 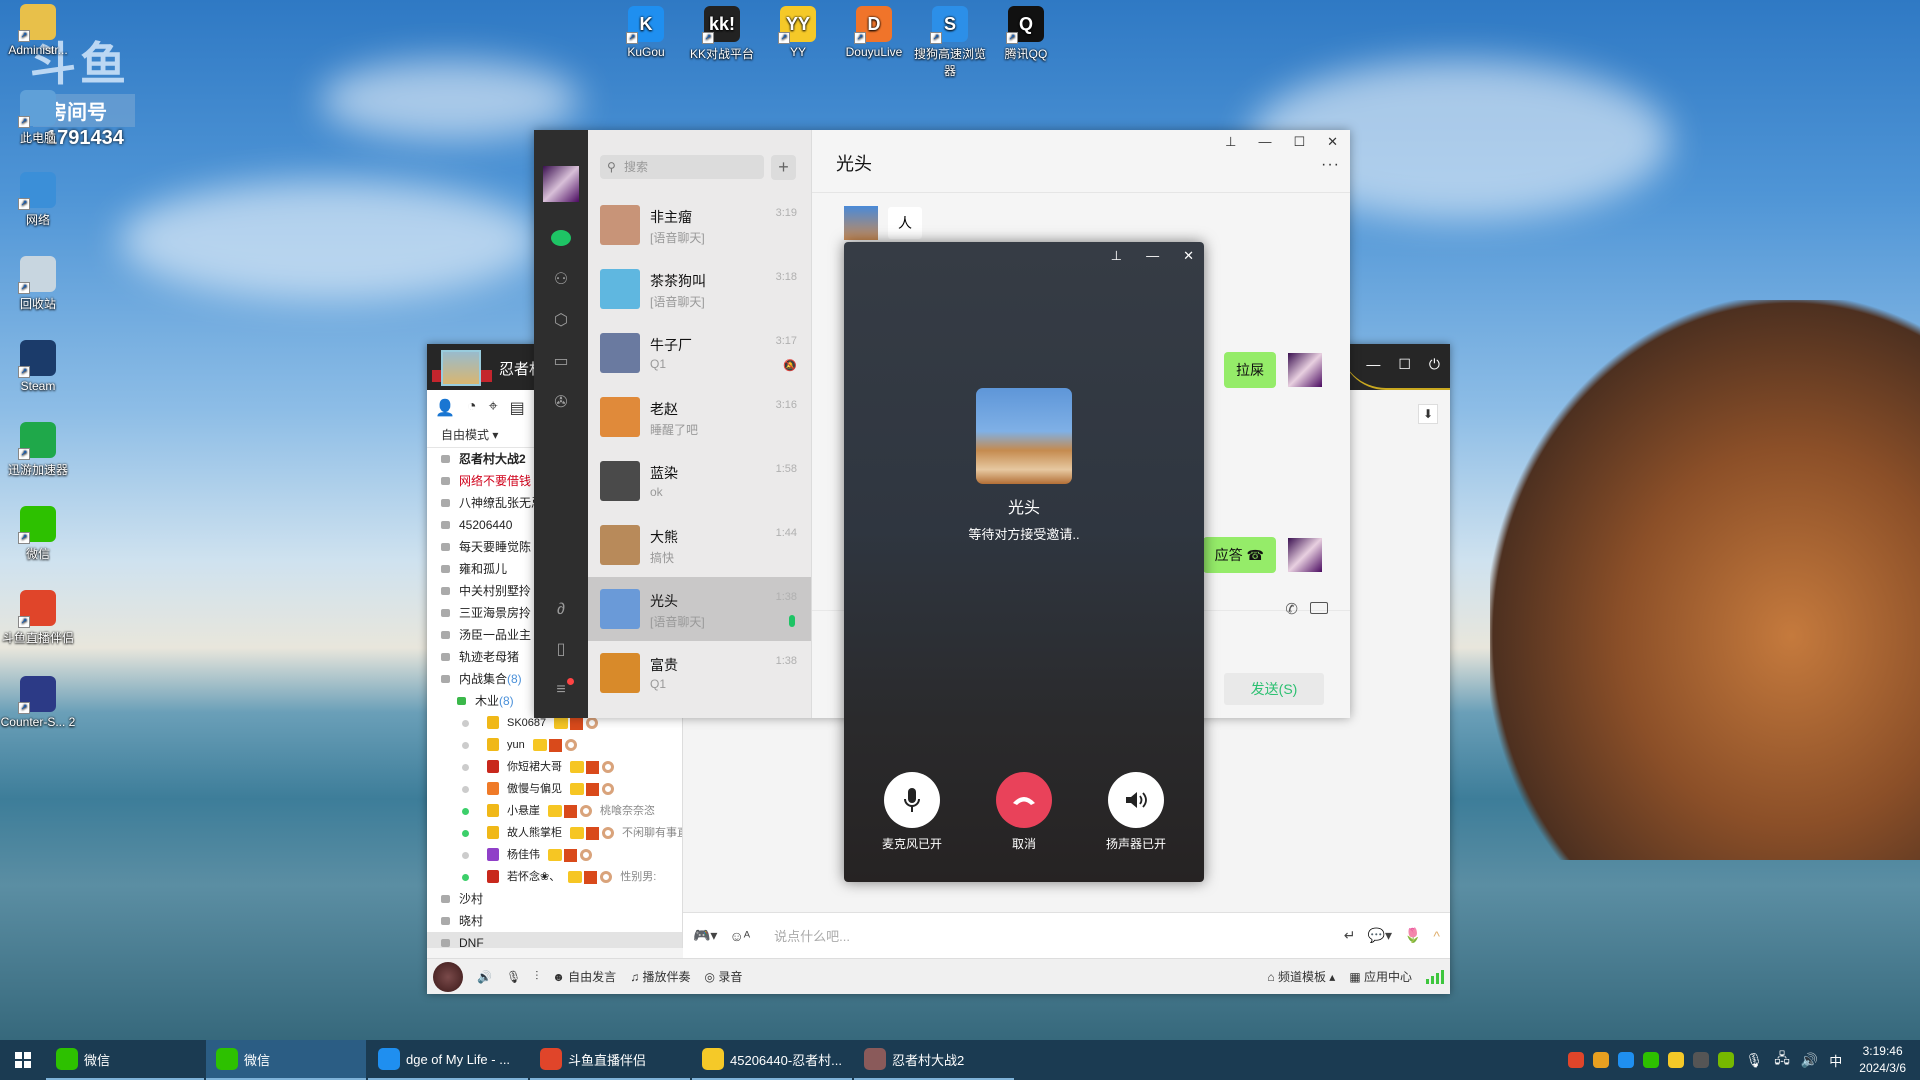 I want to click on conversation-item: 茶茶狗叫 [语音聊天] 3:18, so click(x=699, y=289).